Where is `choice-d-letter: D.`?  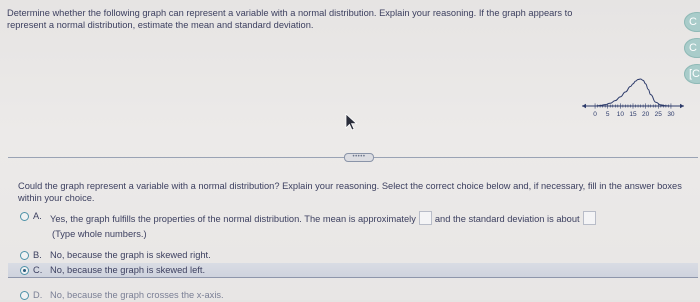 choice-d-letter: D. is located at coordinates (38, 295).